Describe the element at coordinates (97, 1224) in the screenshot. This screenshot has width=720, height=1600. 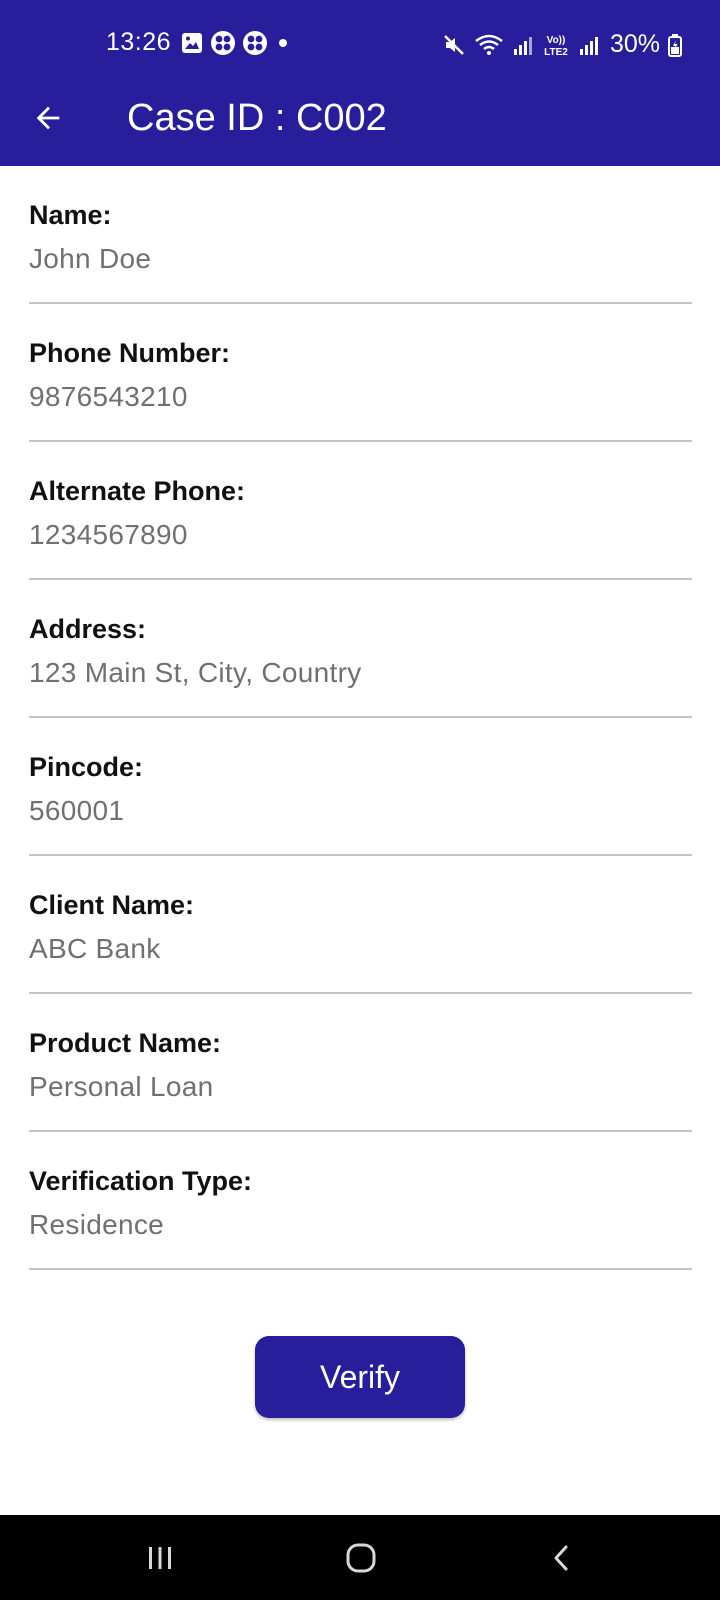
I see `field-value: Residence` at that location.